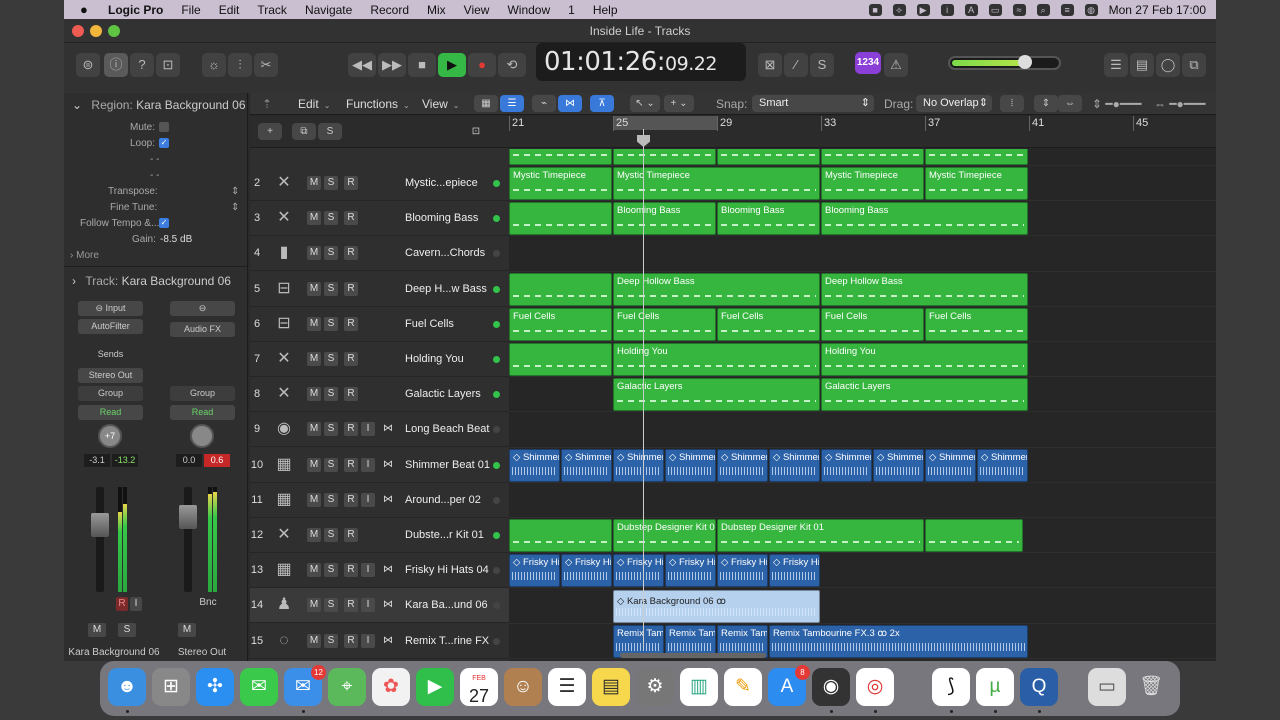 The width and height of the screenshot is (1280, 720). I want to click on track-header: 7 ✕ M S R Holding You, so click(379, 359).